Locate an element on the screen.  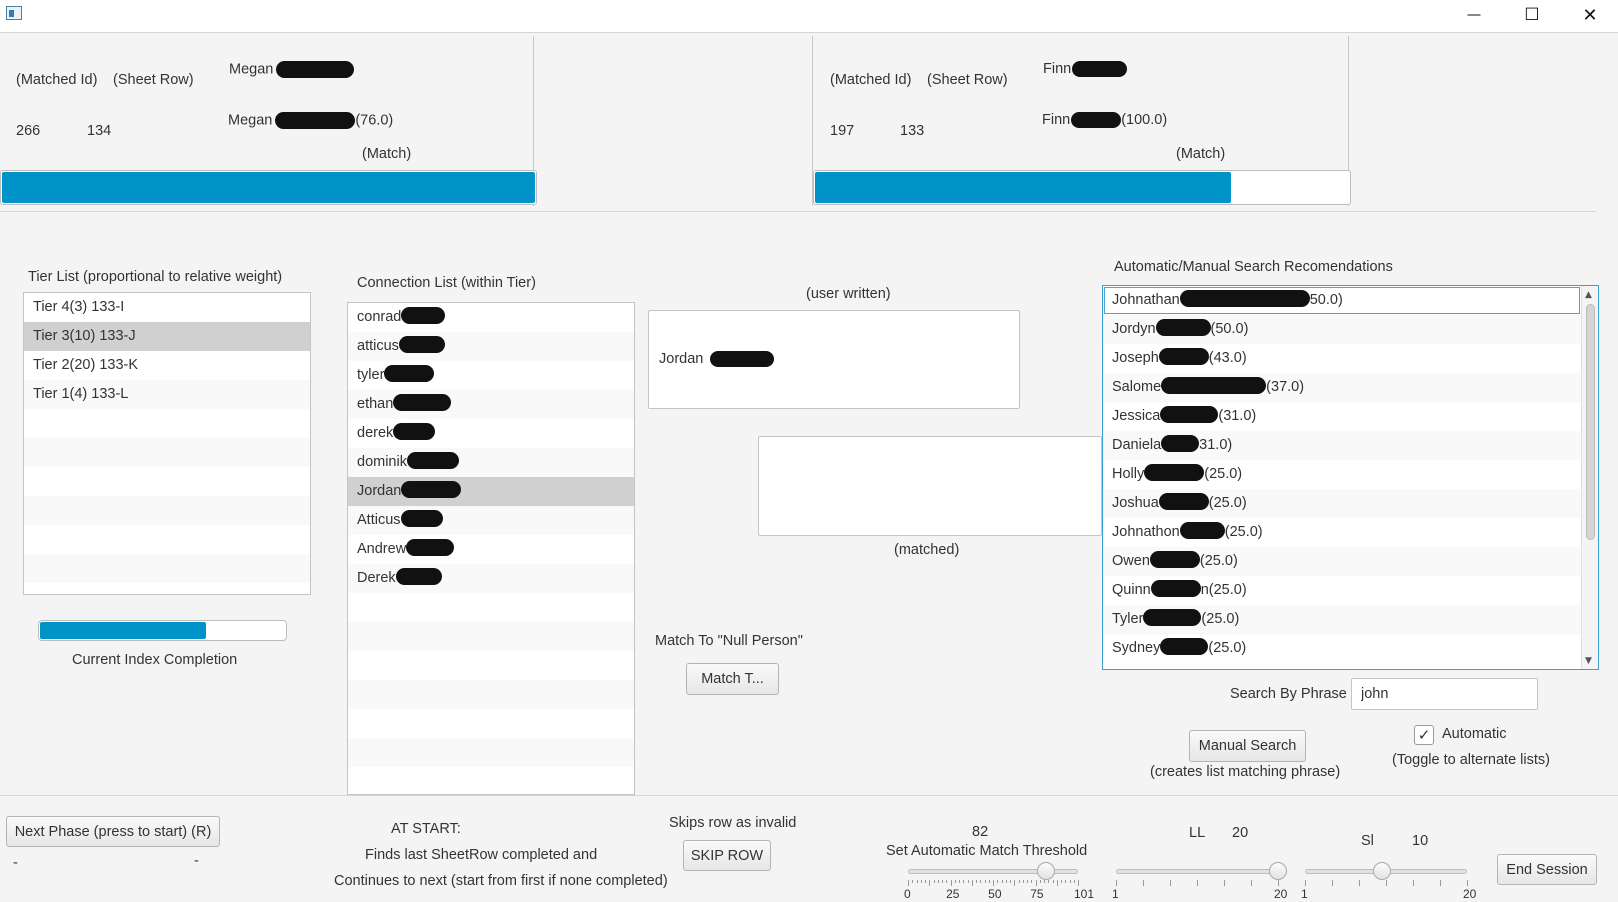
connection-list-item: Jordan is located at coordinates (491, 491).